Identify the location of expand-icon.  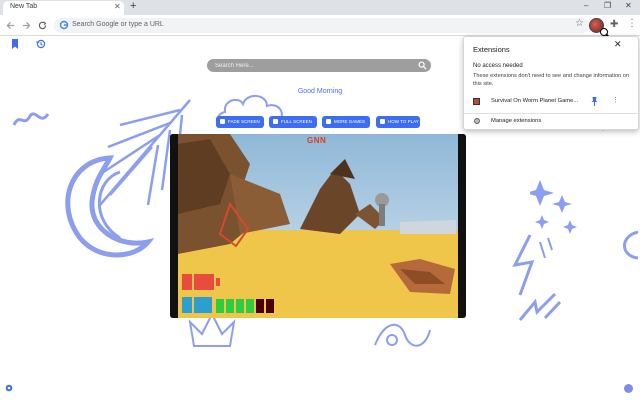
(275, 121).